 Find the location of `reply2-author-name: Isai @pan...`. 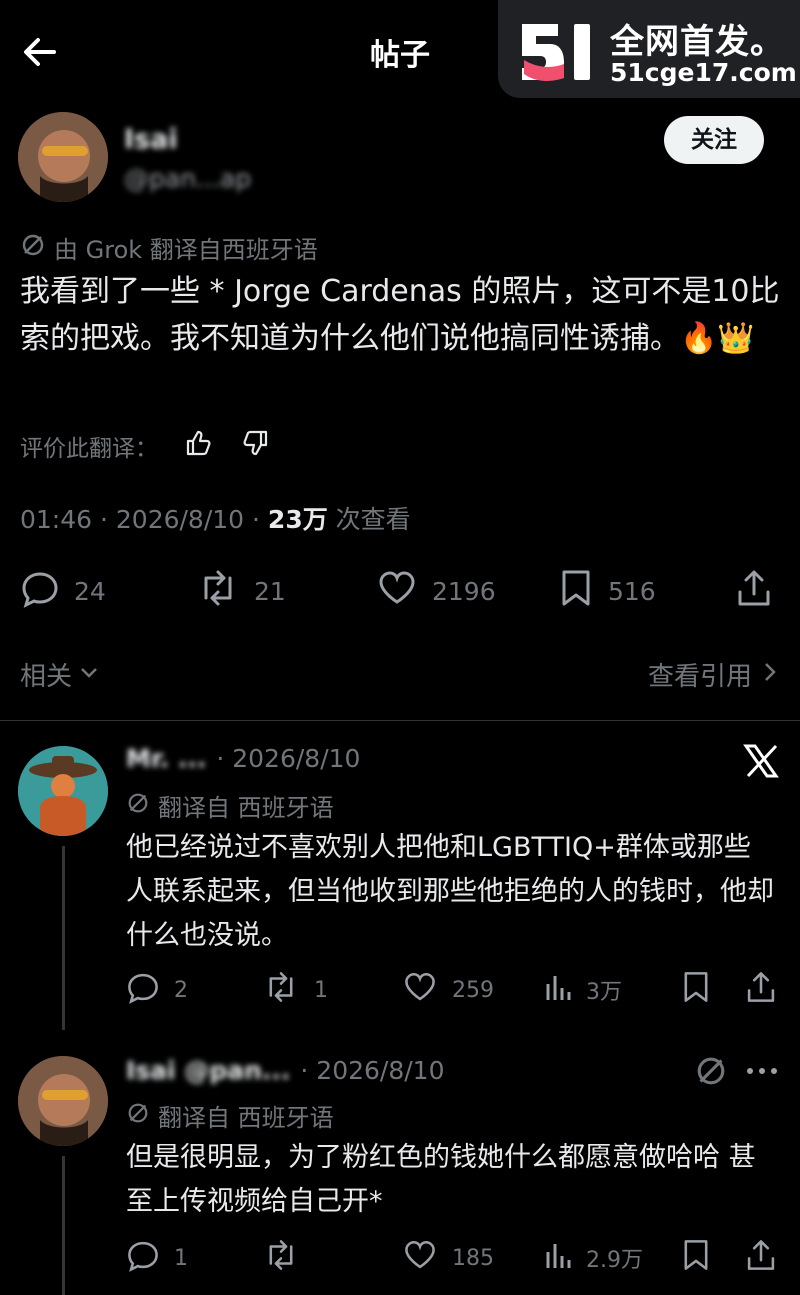

reply2-author-name: Isai @pan... is located at coordinates (208, 1070).